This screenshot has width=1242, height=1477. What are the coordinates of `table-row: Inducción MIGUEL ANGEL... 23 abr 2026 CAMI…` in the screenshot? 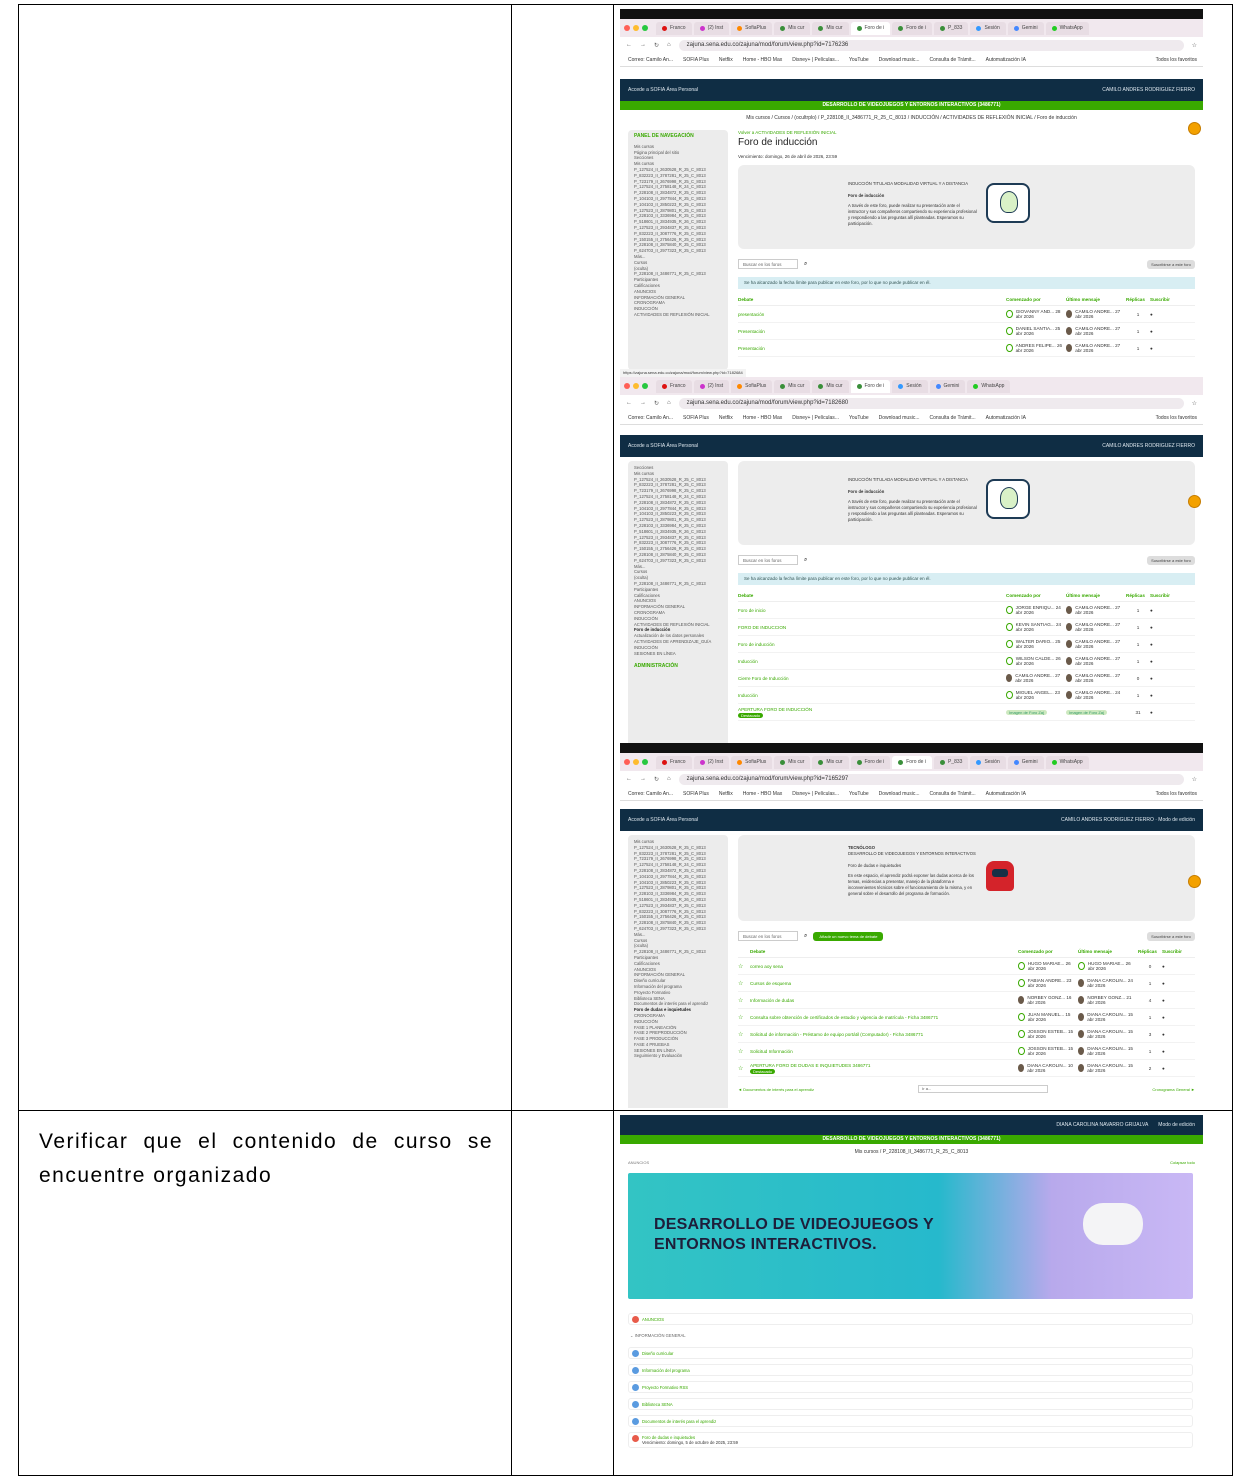 It's located at (966, 695).